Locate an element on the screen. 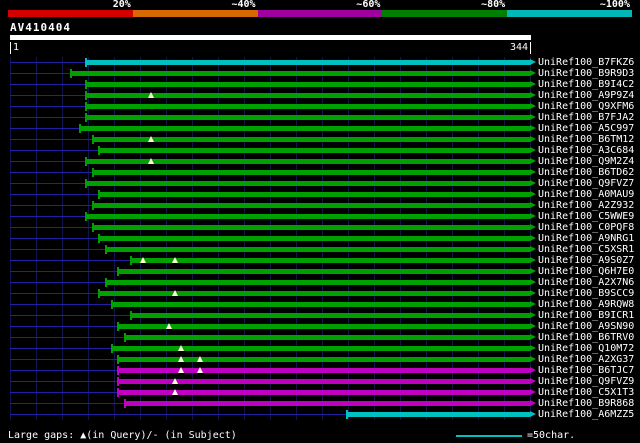  hit-label: UniRef100_B9R9D3 is located at coordinates (586, 73).